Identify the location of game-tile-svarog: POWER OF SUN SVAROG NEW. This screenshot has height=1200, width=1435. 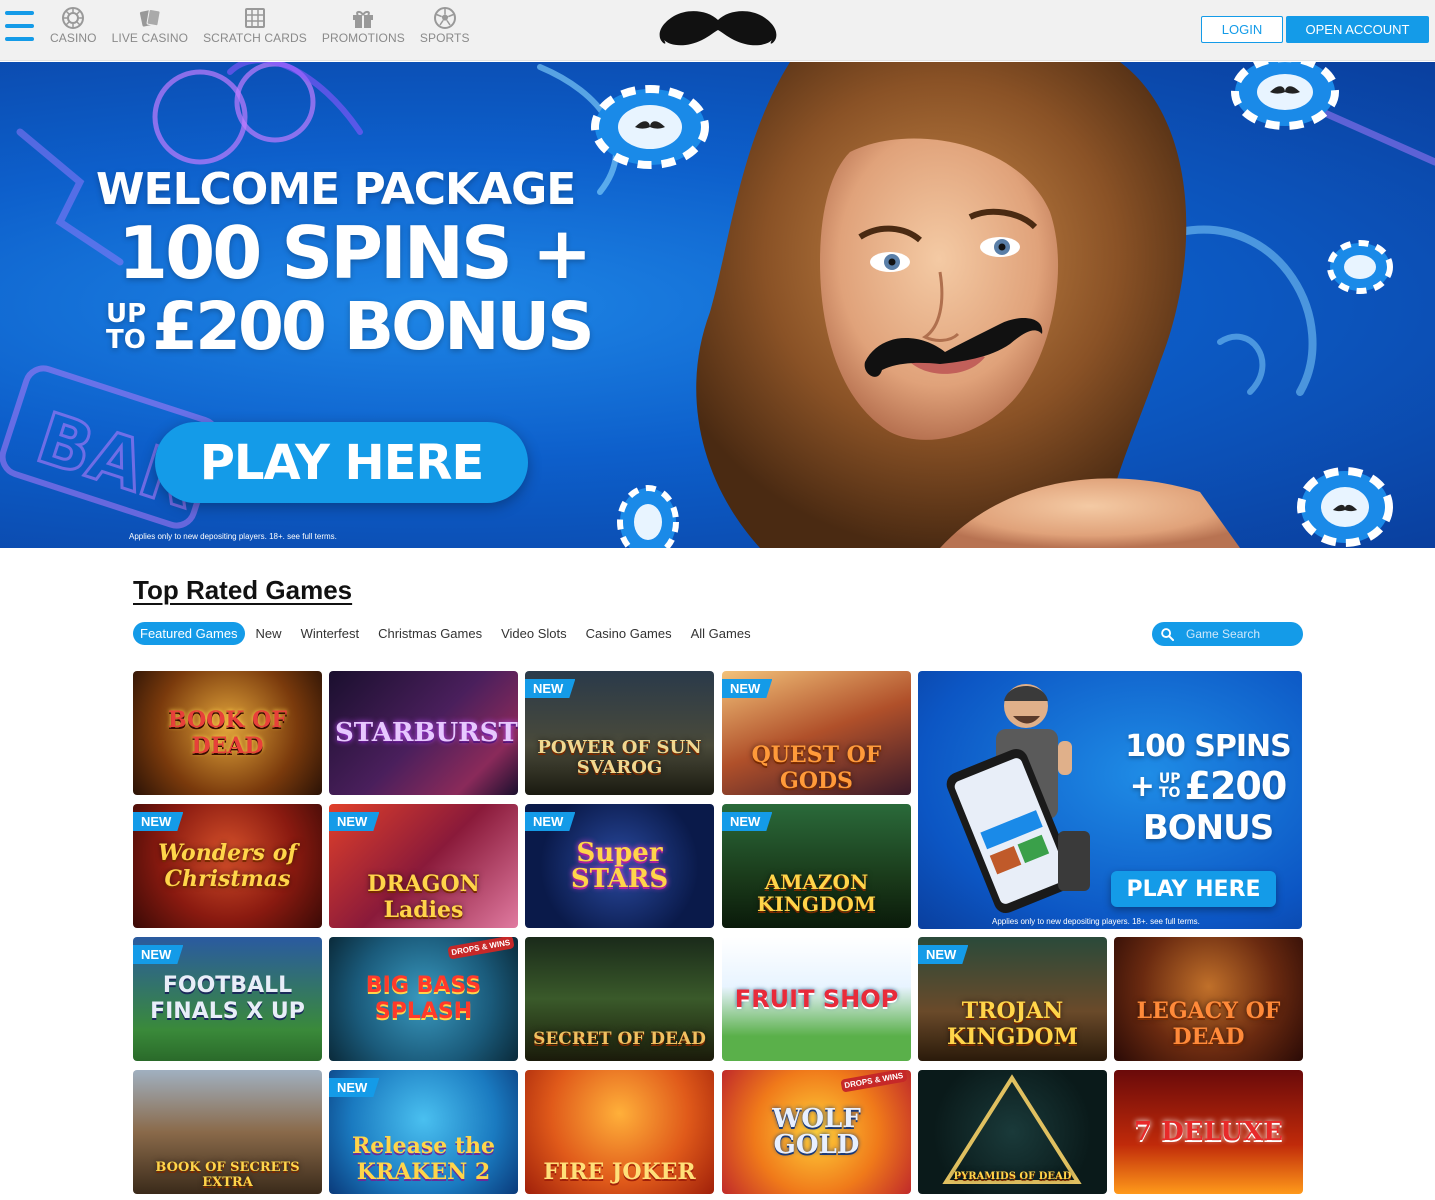
(619, 733).